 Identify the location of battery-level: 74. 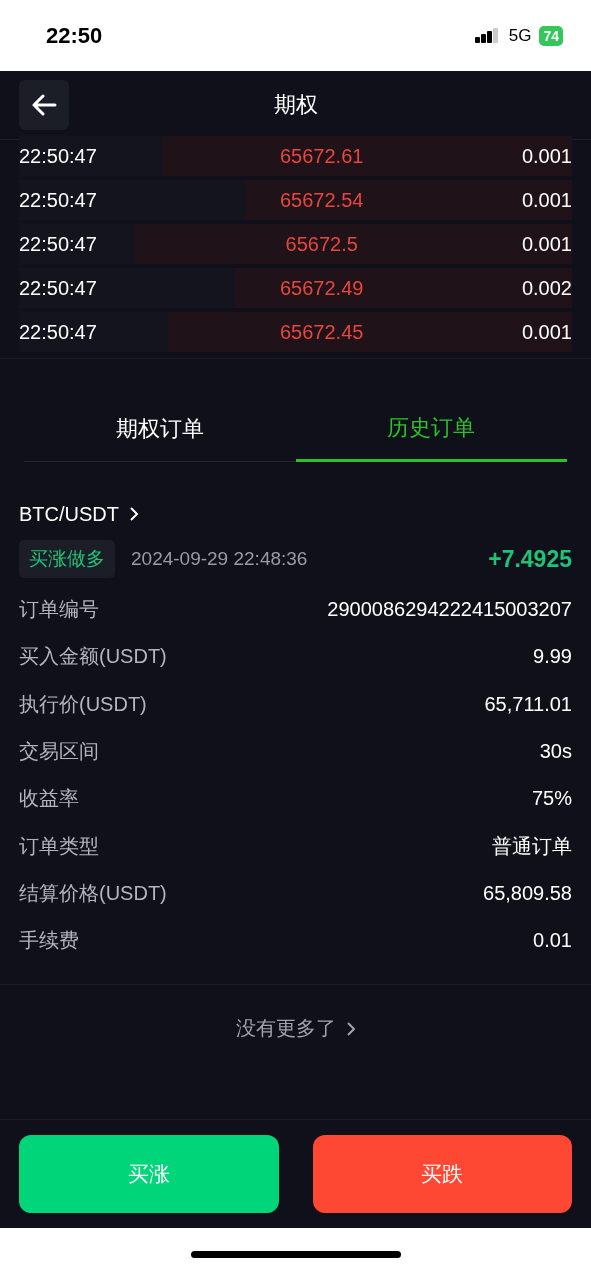
(551, 35).